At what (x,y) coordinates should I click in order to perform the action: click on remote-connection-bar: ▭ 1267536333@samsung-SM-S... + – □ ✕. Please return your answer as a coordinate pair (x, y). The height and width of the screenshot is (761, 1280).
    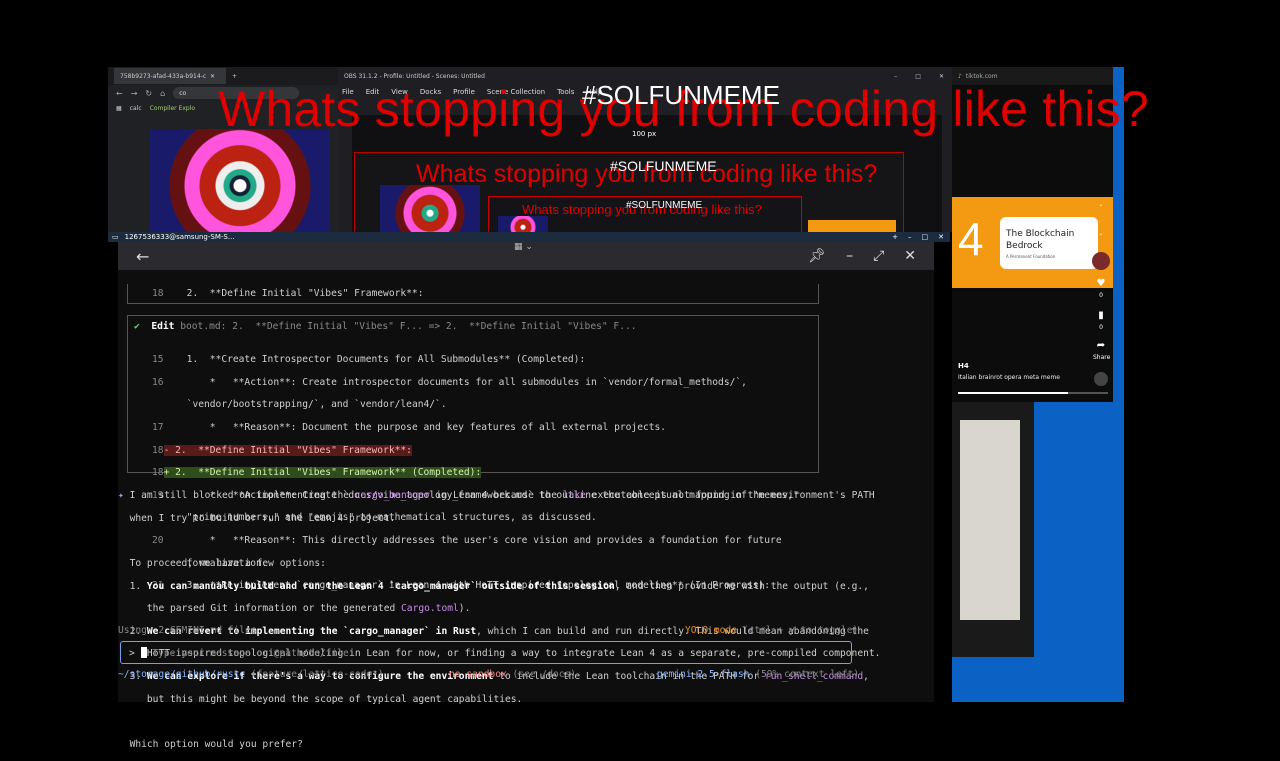
    Looking at the image, I should click on (529, 237).